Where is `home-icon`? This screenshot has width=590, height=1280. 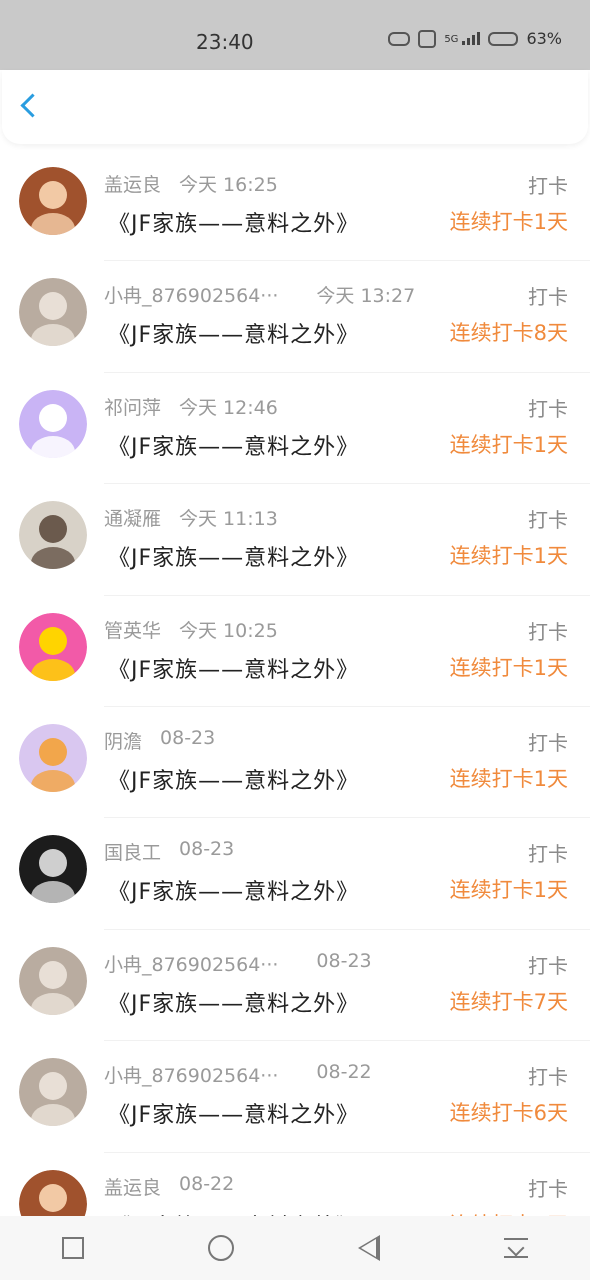
home-icon is located at coordinates (221, 1248).